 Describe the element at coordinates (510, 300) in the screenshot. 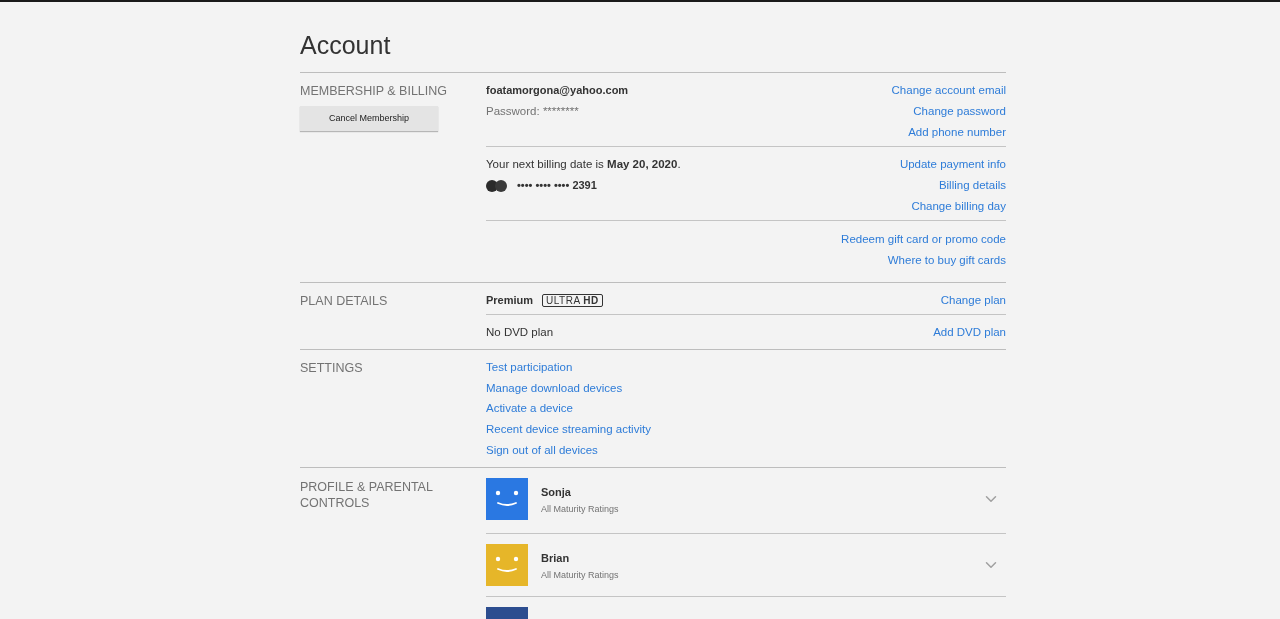

I see `plan-name: Premium` at that location.